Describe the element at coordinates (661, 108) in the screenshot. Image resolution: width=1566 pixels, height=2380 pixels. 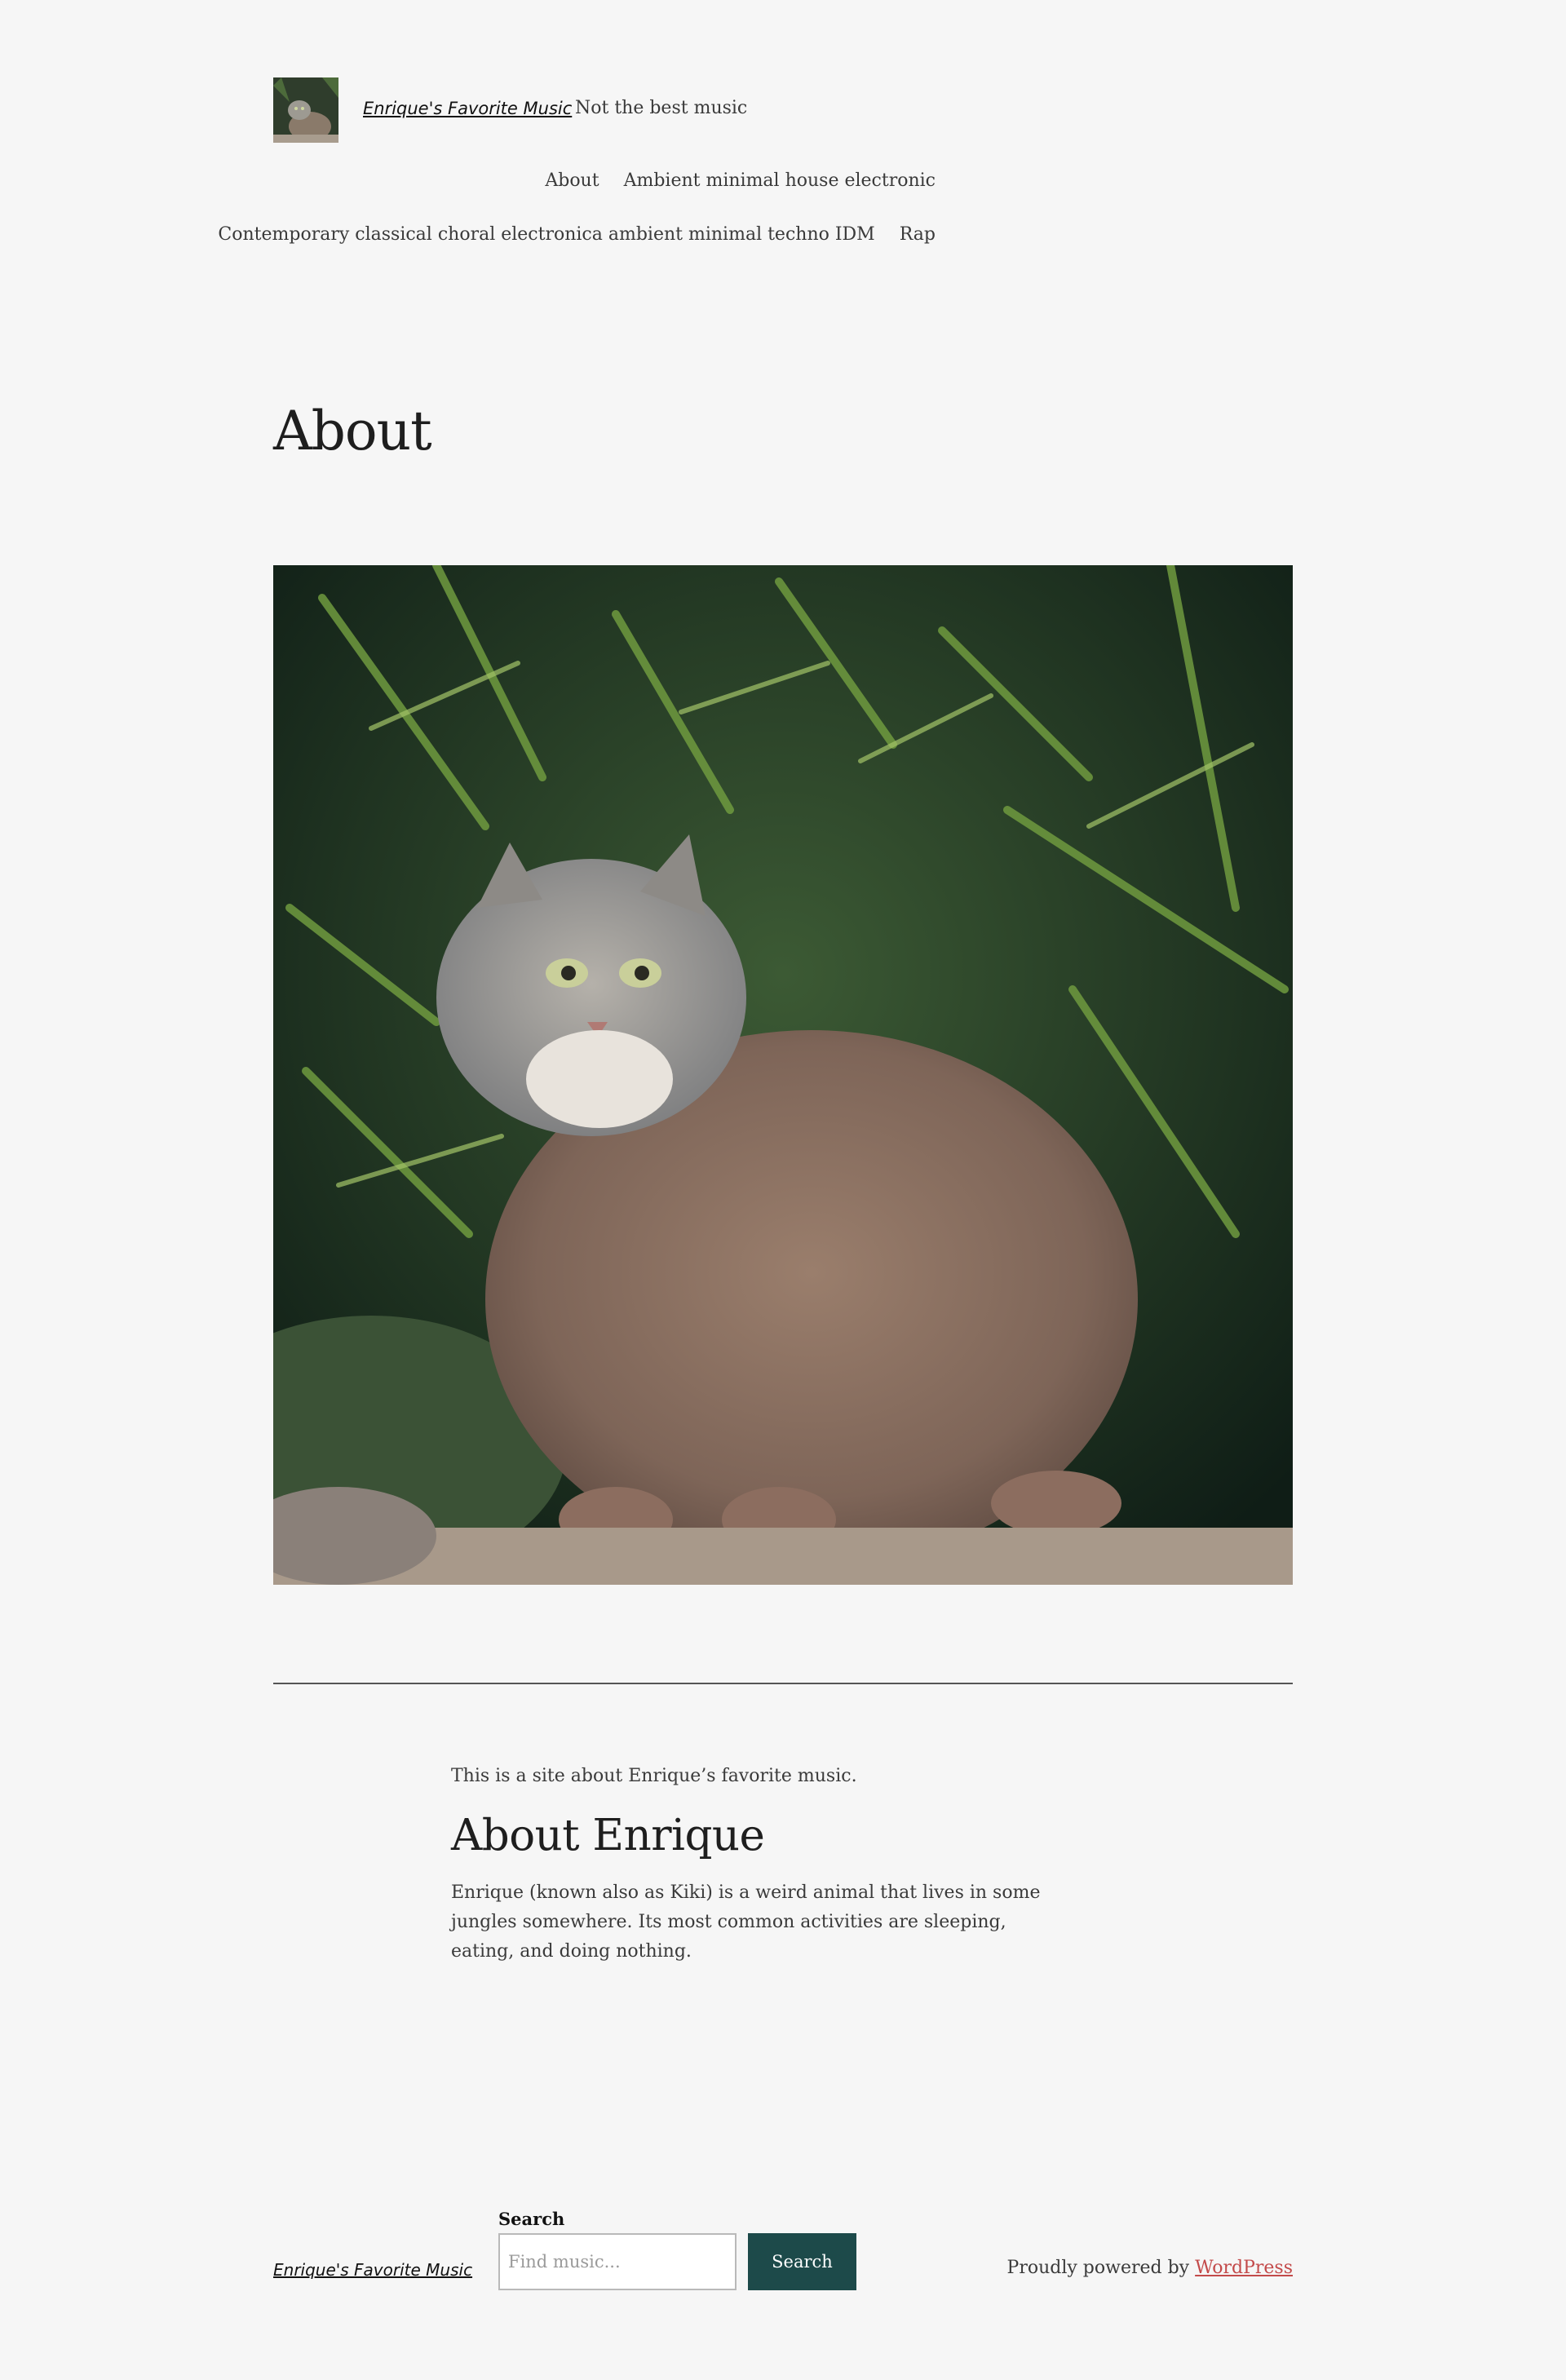
I see `site-tagline: Not the best music` at that location.